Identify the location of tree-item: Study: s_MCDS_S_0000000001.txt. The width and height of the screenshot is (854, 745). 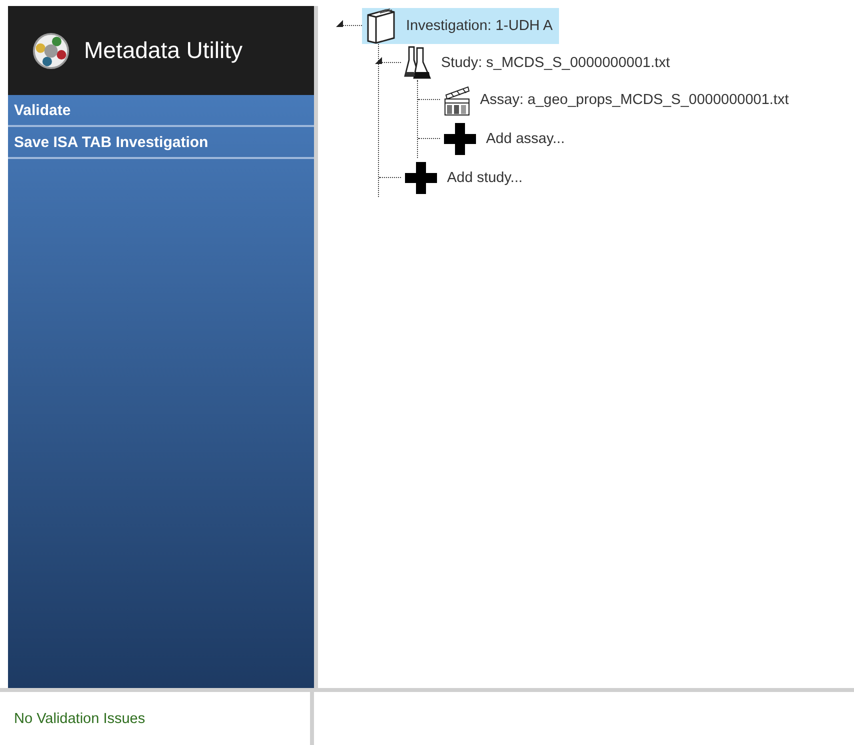
(538, 62).